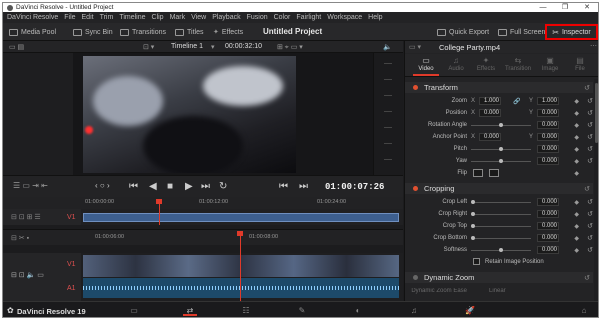  I want to click on track-controls-icons: ⊟ ⊡ 🔈 ▭, so click(27, 275).